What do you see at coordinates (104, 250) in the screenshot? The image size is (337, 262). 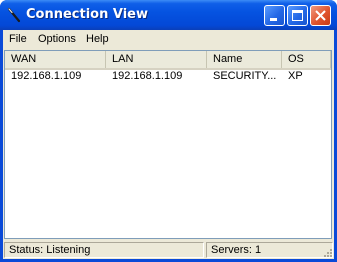 I see `status-text: Status: Listening` at bounding box center [104, 250].